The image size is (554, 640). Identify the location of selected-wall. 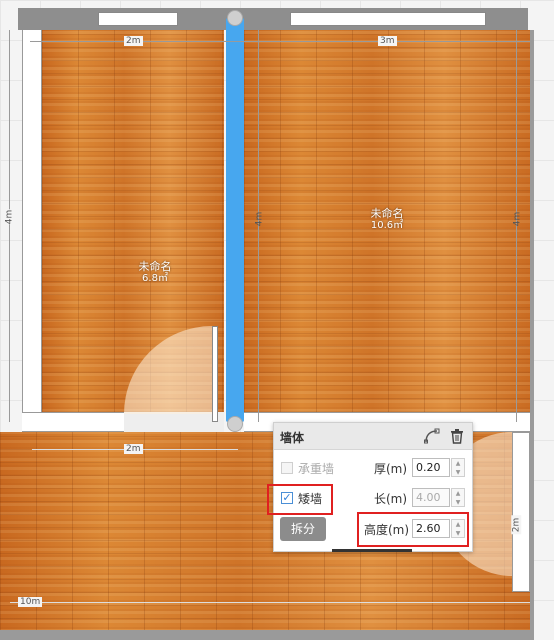
(235, 220).